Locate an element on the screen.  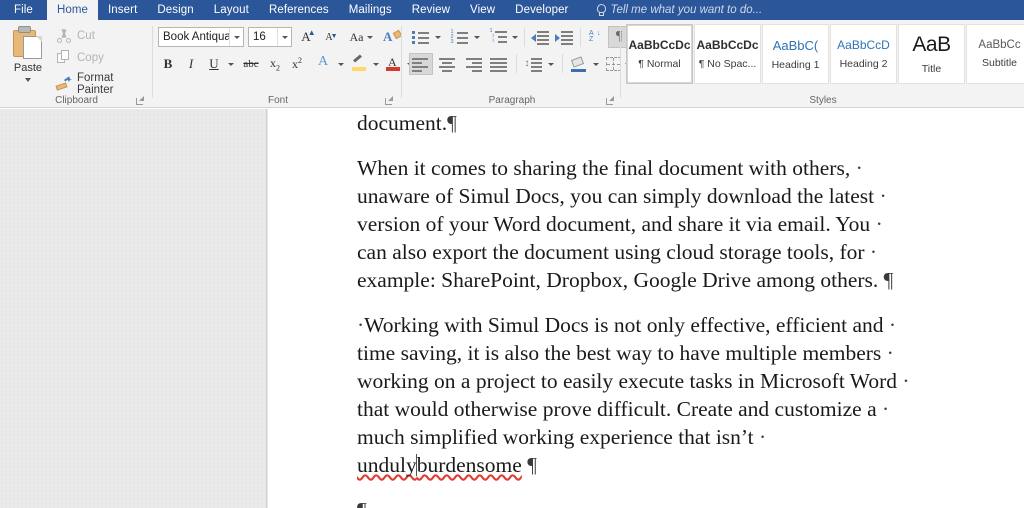
highlight-color-dropdown is located at coordinates (375, 64).